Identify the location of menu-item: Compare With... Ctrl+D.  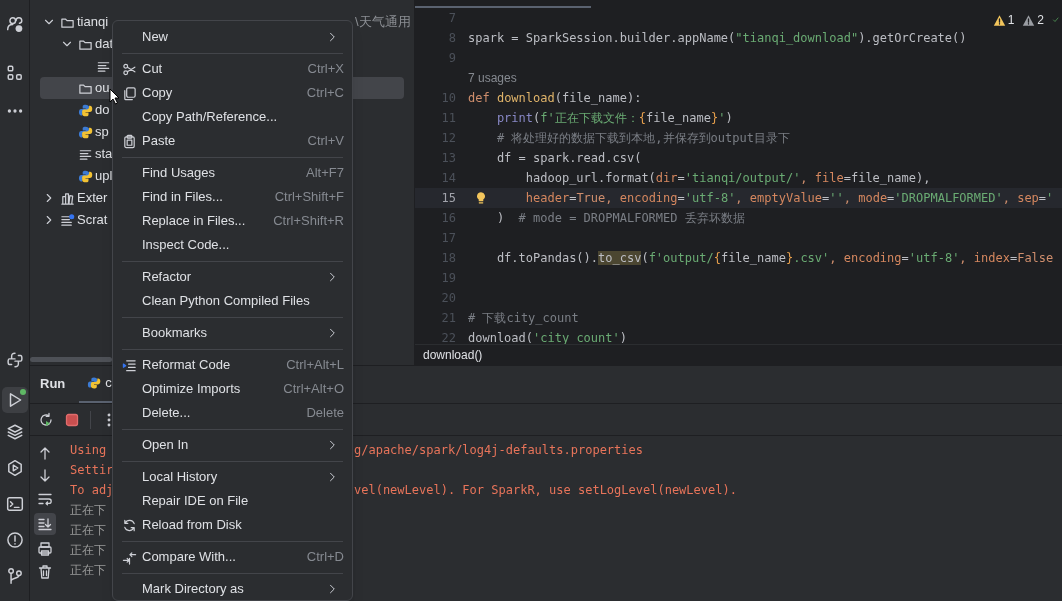
(232, 557).